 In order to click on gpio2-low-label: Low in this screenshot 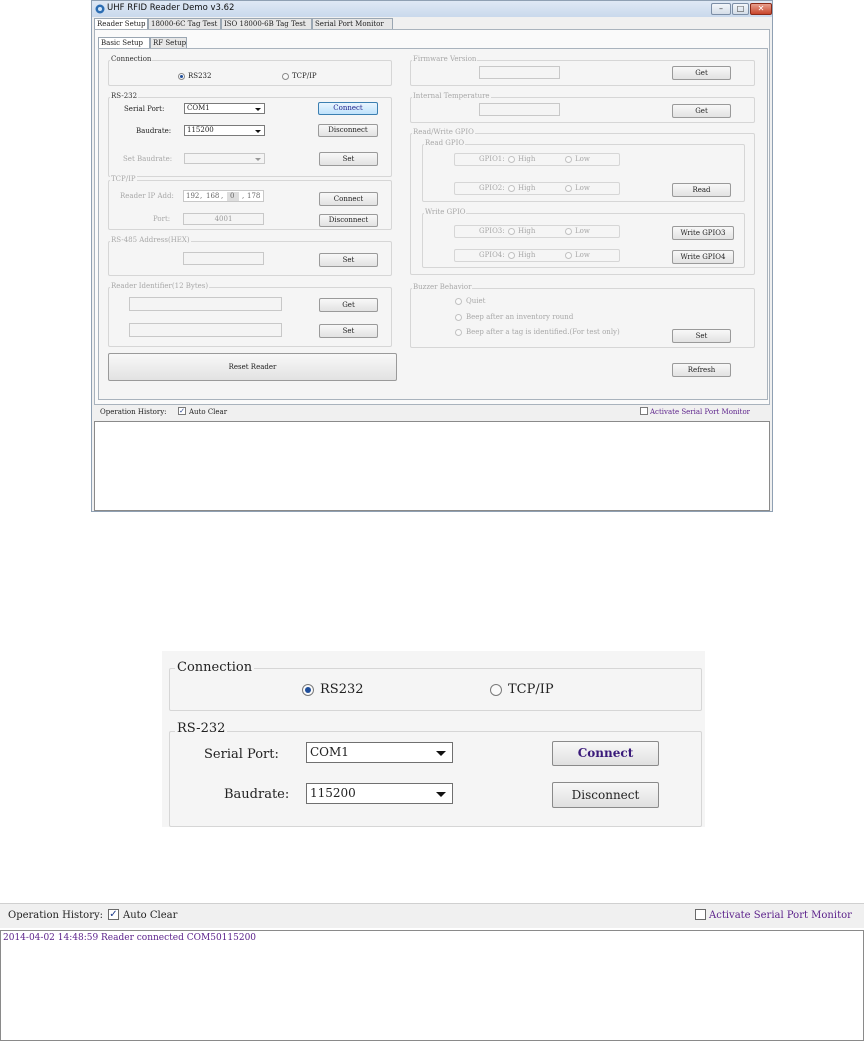, I will do `click(582, 188)`.